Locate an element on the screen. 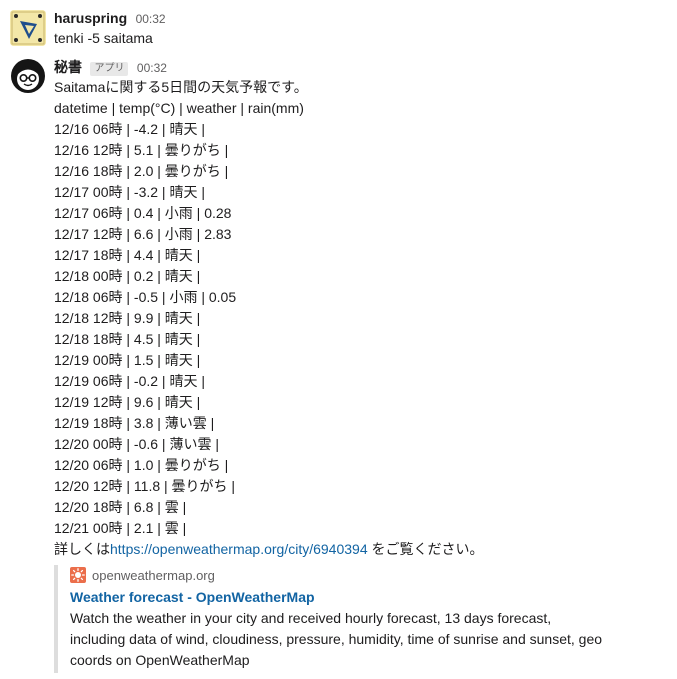 Image resolution: width=677 pixels, height=679 pixels. forecast-row: 12/17 18時 | 4.4 | 晴天 | is located at coordinates (127, 255).